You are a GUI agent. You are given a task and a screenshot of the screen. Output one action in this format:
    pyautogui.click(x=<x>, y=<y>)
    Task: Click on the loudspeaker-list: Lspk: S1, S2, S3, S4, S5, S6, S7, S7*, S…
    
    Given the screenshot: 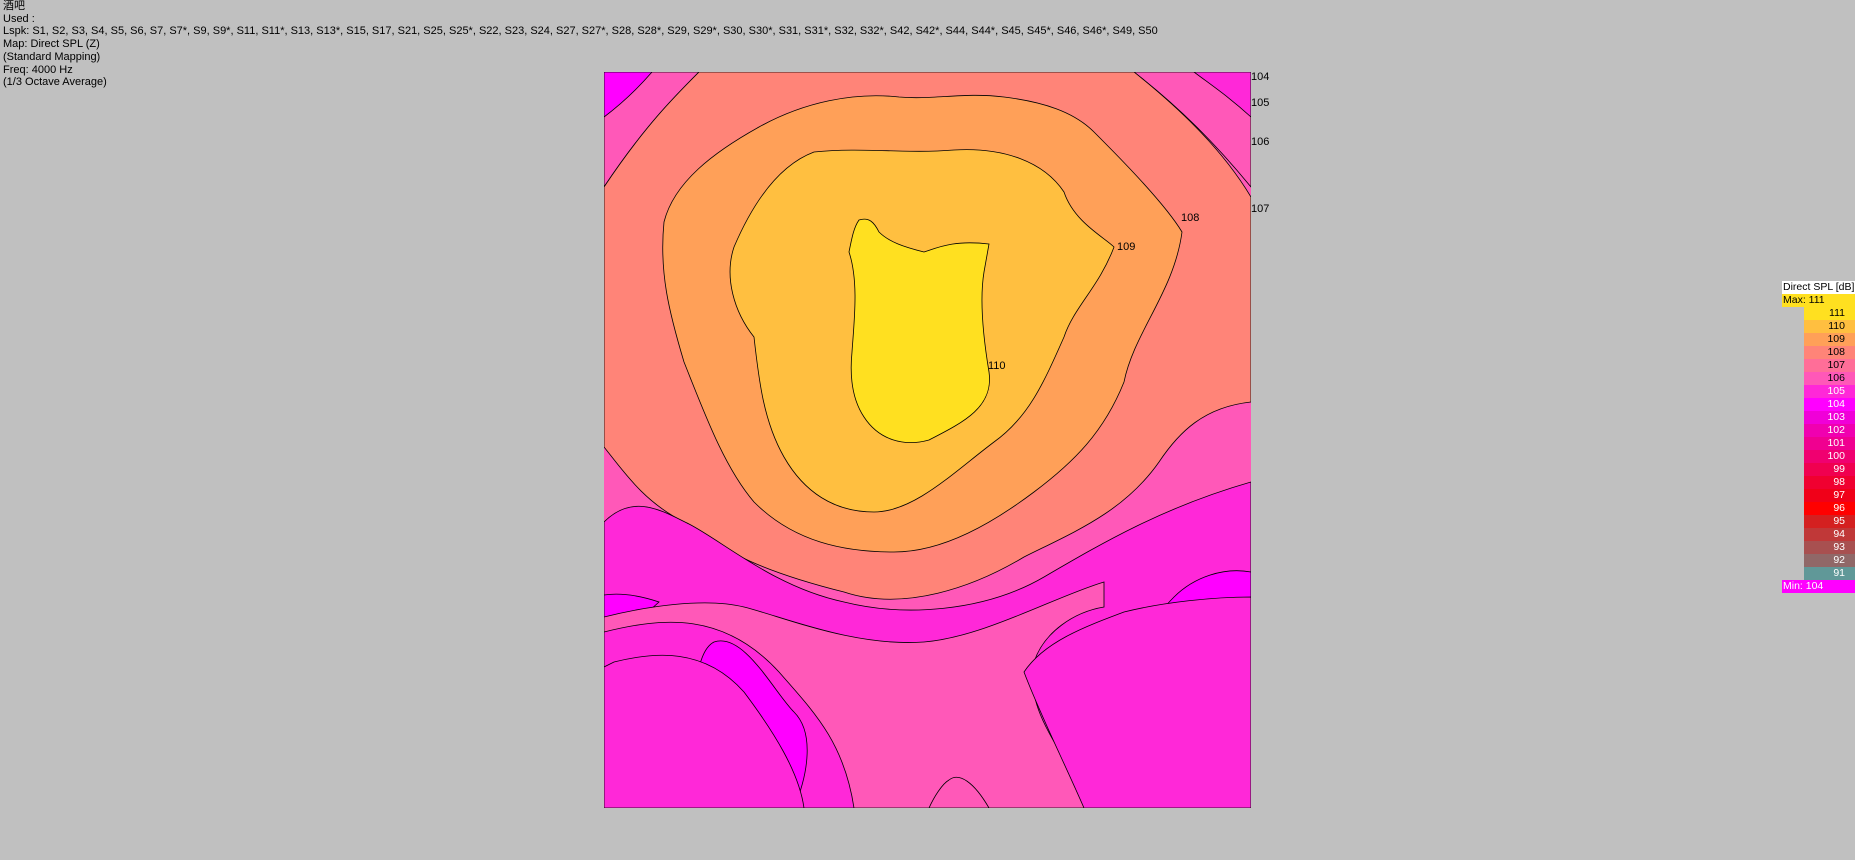 What is the action you would take?
    pyautogui.click(x=580, y=31)
    